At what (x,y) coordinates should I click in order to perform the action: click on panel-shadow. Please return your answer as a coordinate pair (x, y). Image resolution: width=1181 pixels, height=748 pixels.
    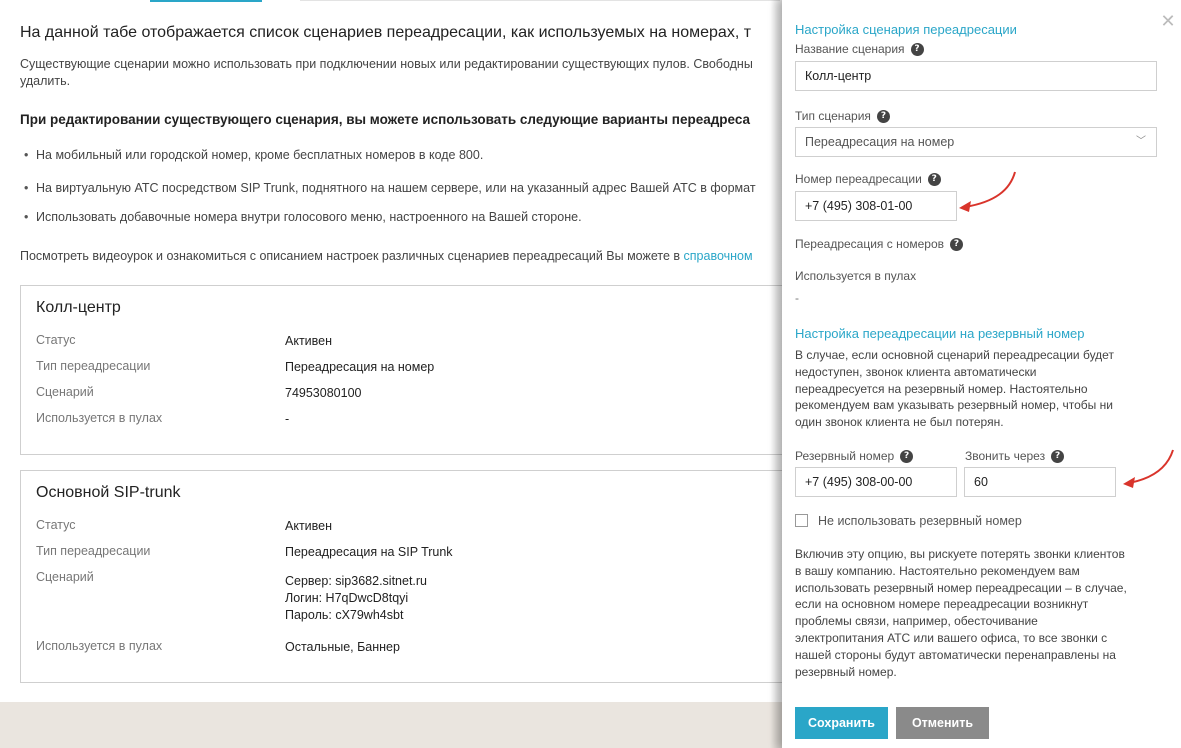
    Looking at the image, I should click on (776, 374).